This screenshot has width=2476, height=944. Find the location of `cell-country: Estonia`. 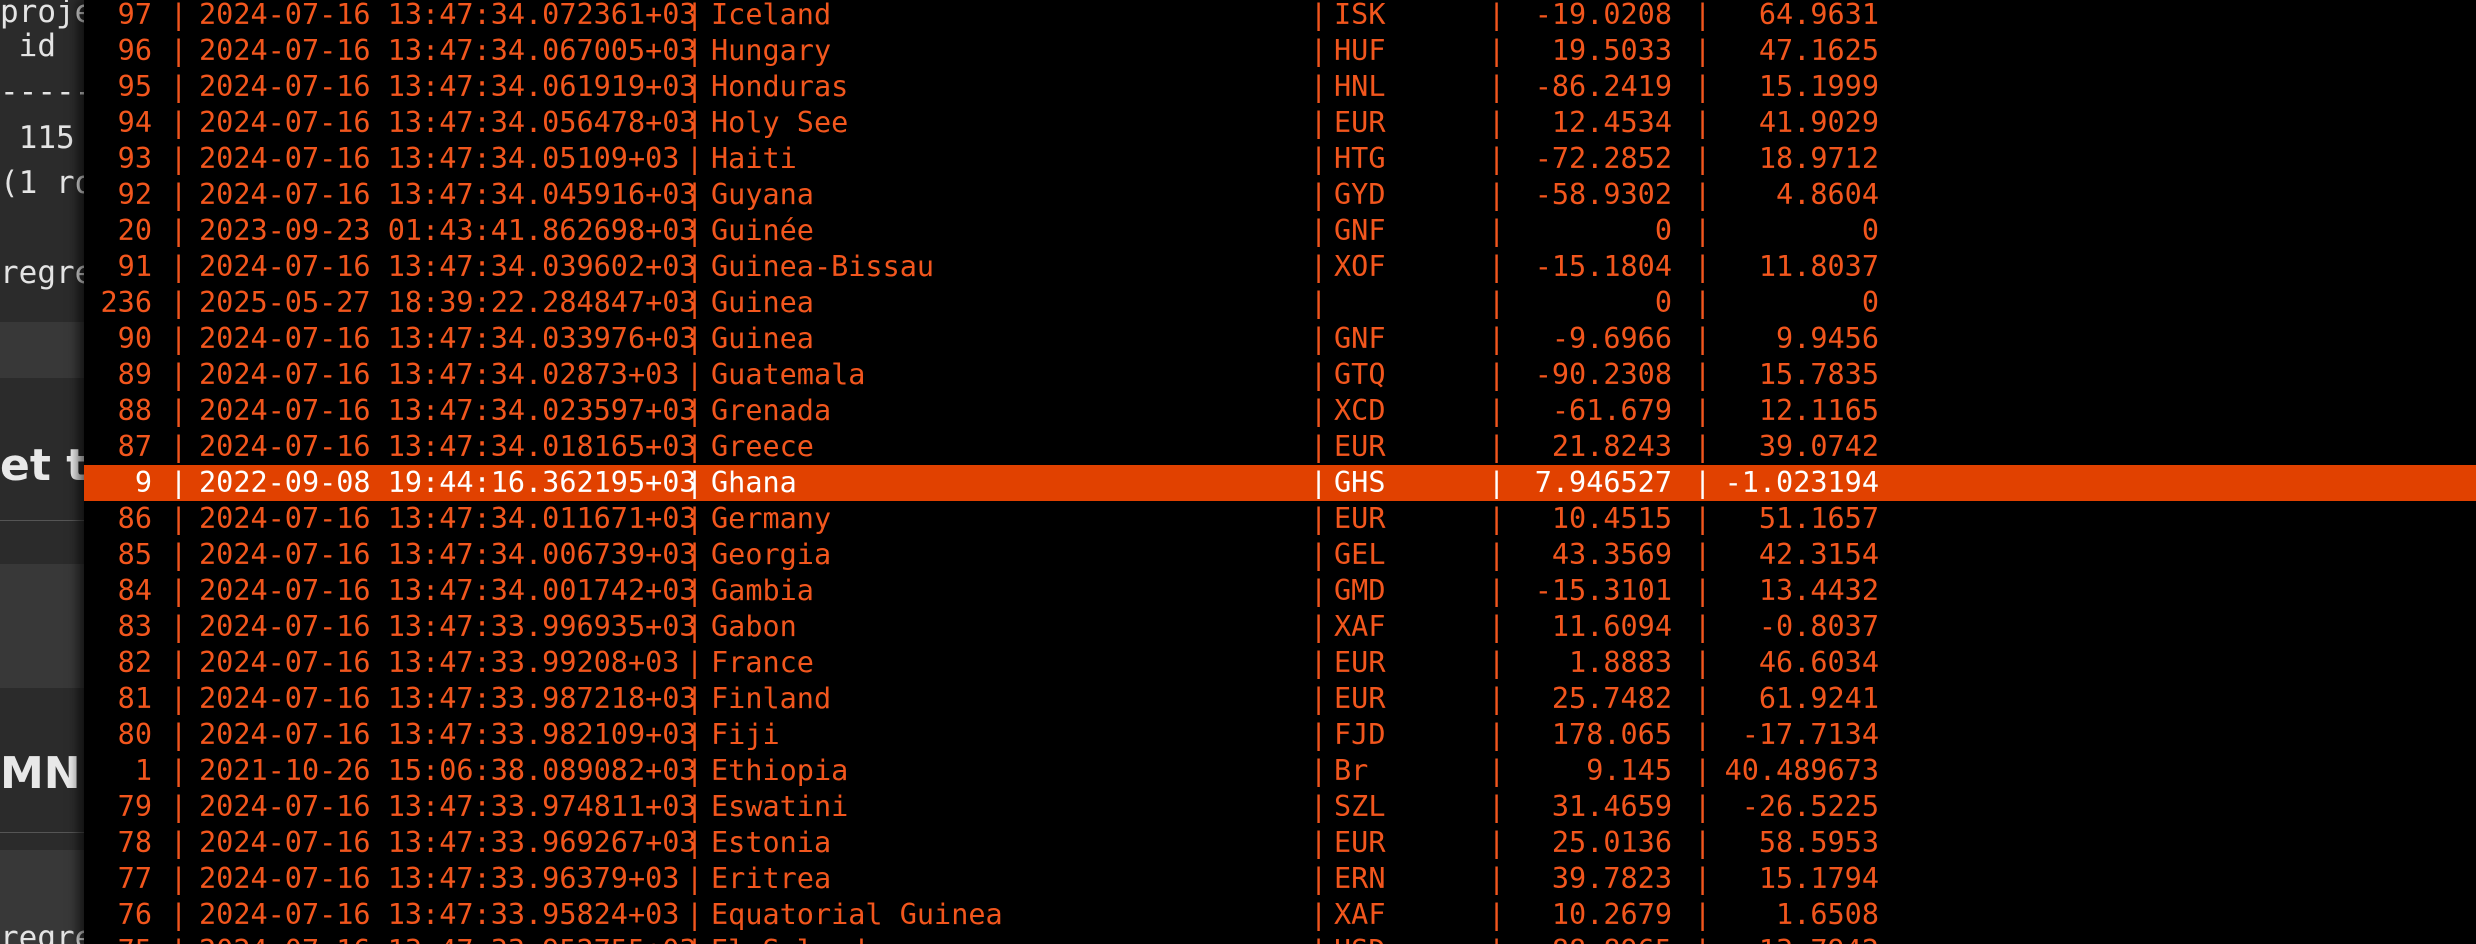

cell-country: Estonia is located at coordinates (771, 842).